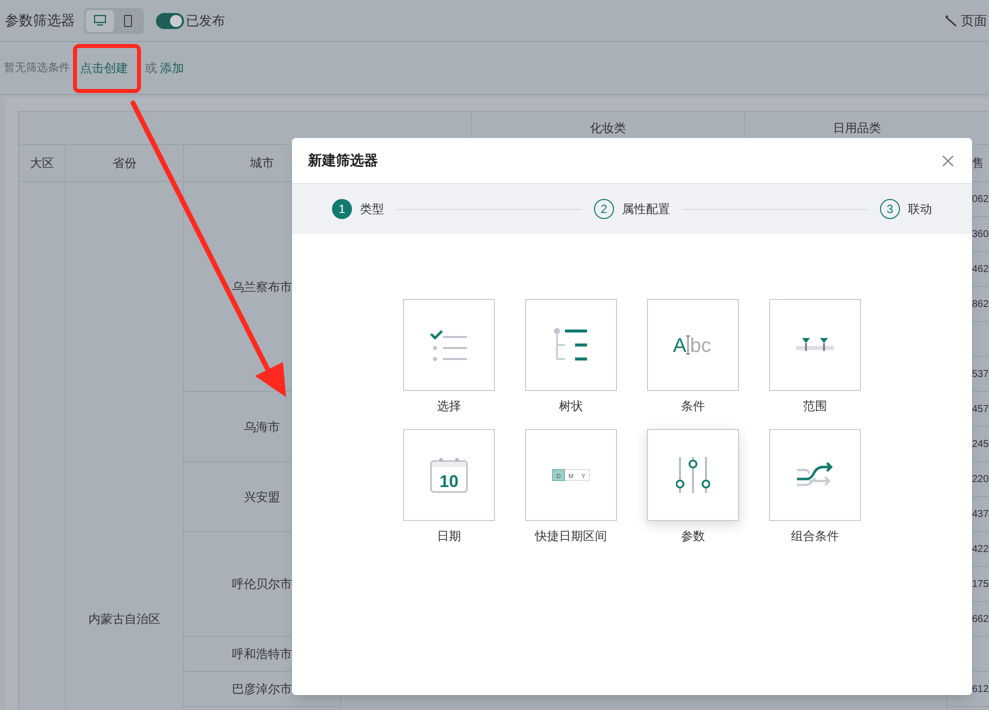 The width and height of the screenshot is (989, 710). What do you see at coordinates (205, 21) in the screenshot?
I see `publish-label: 已发布` at bounding box center [205, 21].